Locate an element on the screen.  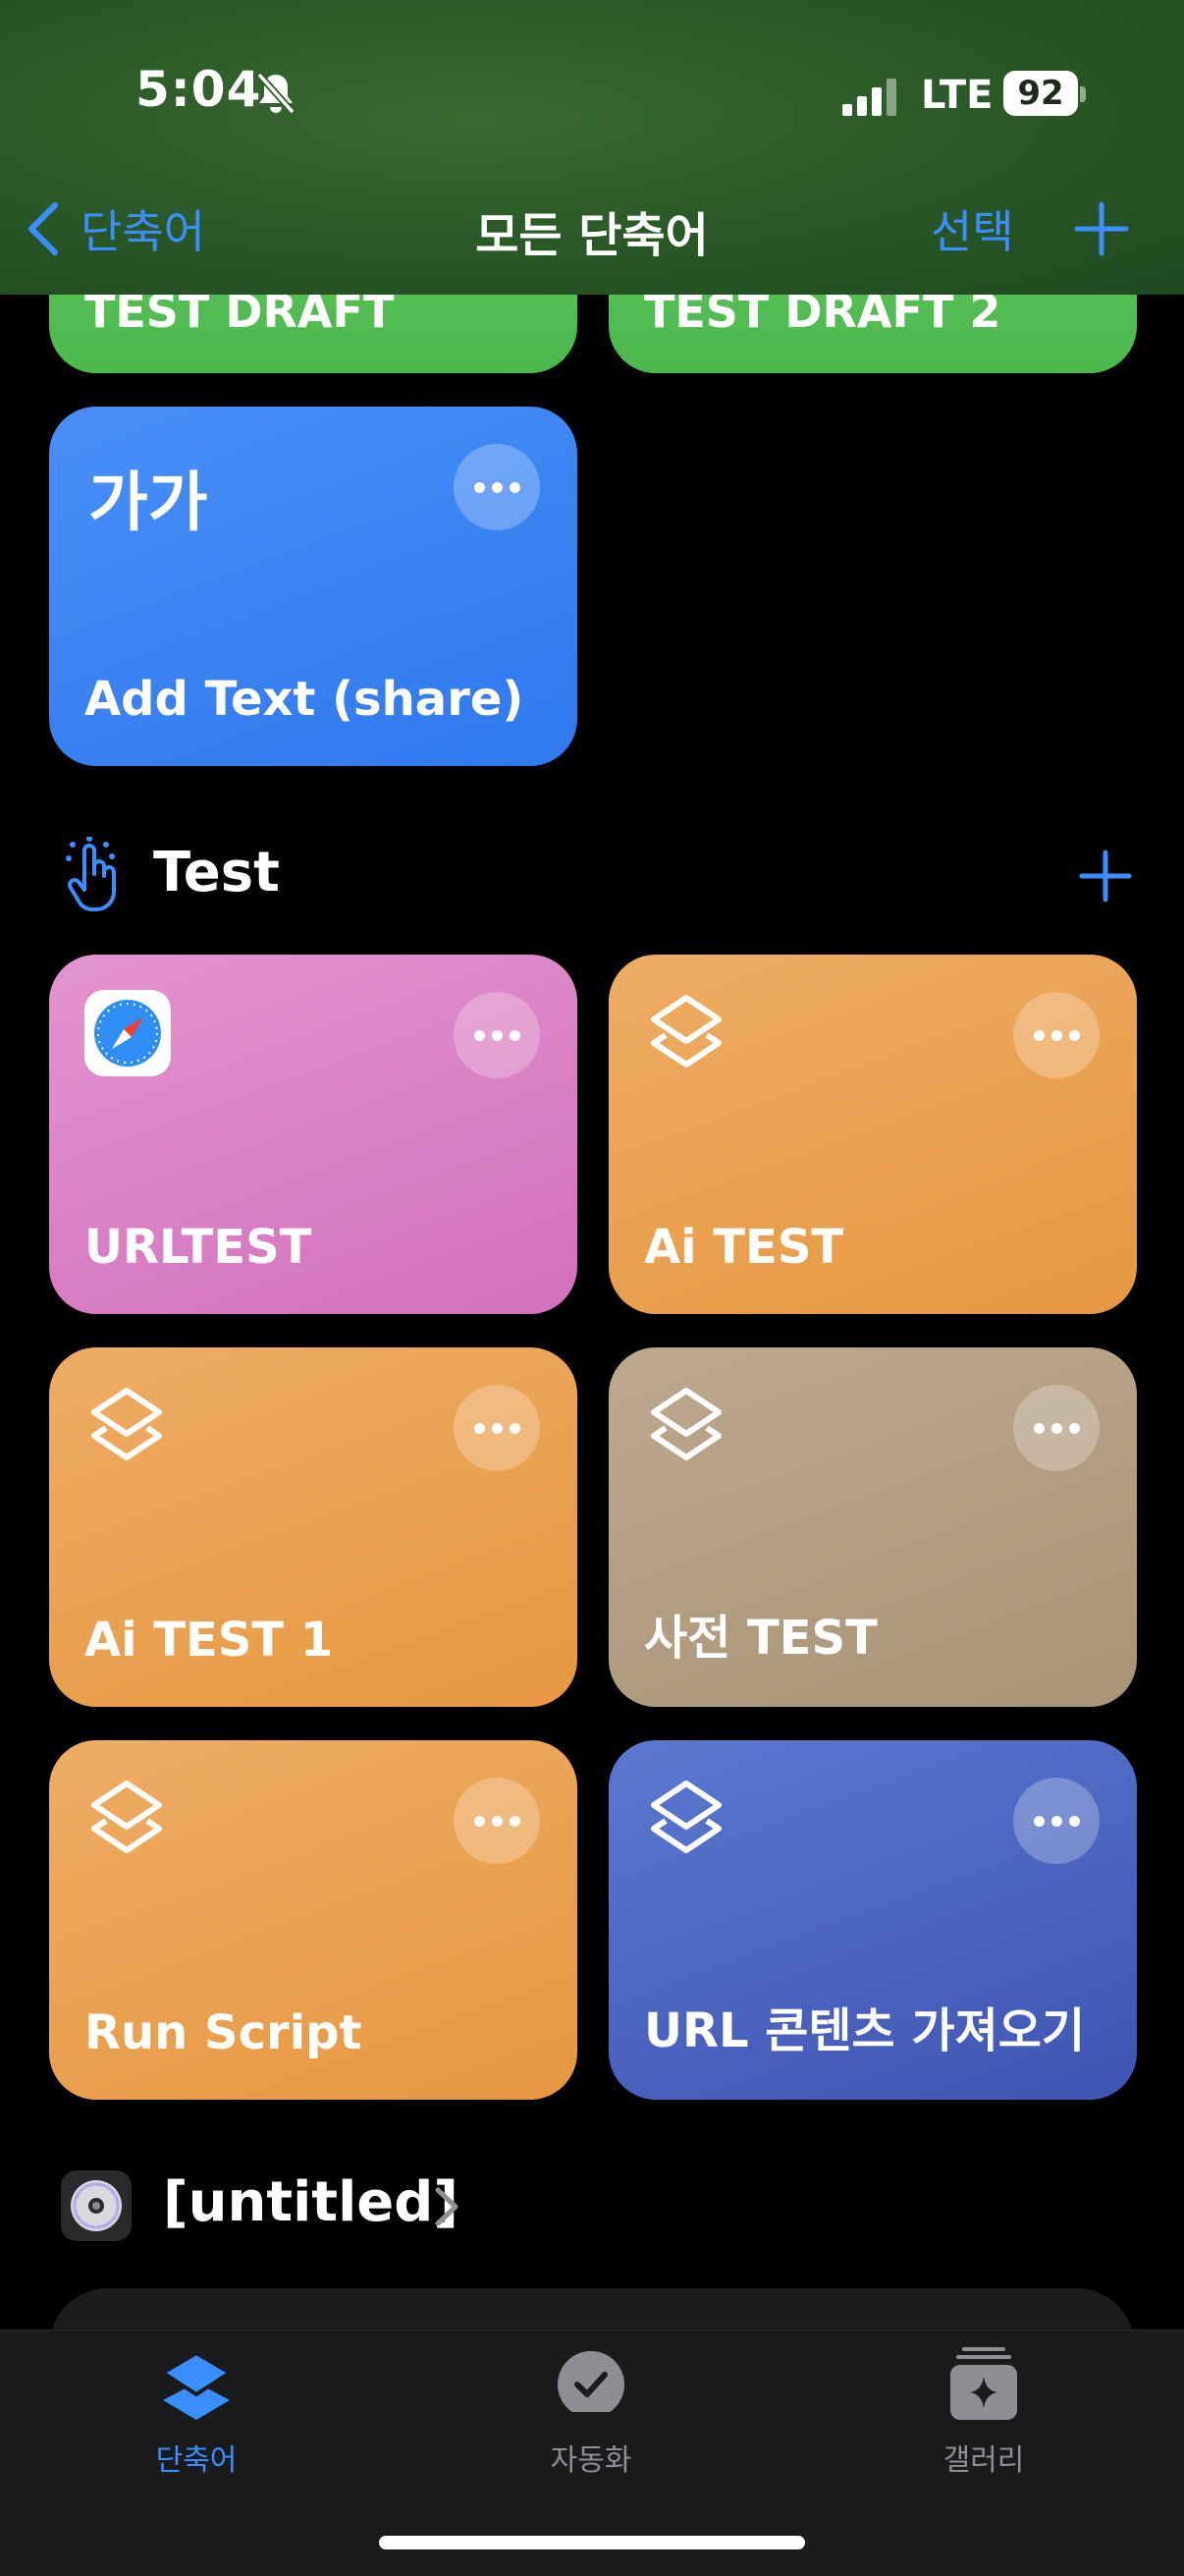
shortcut-title: URLTEST is located at coordinates (198, 1247).